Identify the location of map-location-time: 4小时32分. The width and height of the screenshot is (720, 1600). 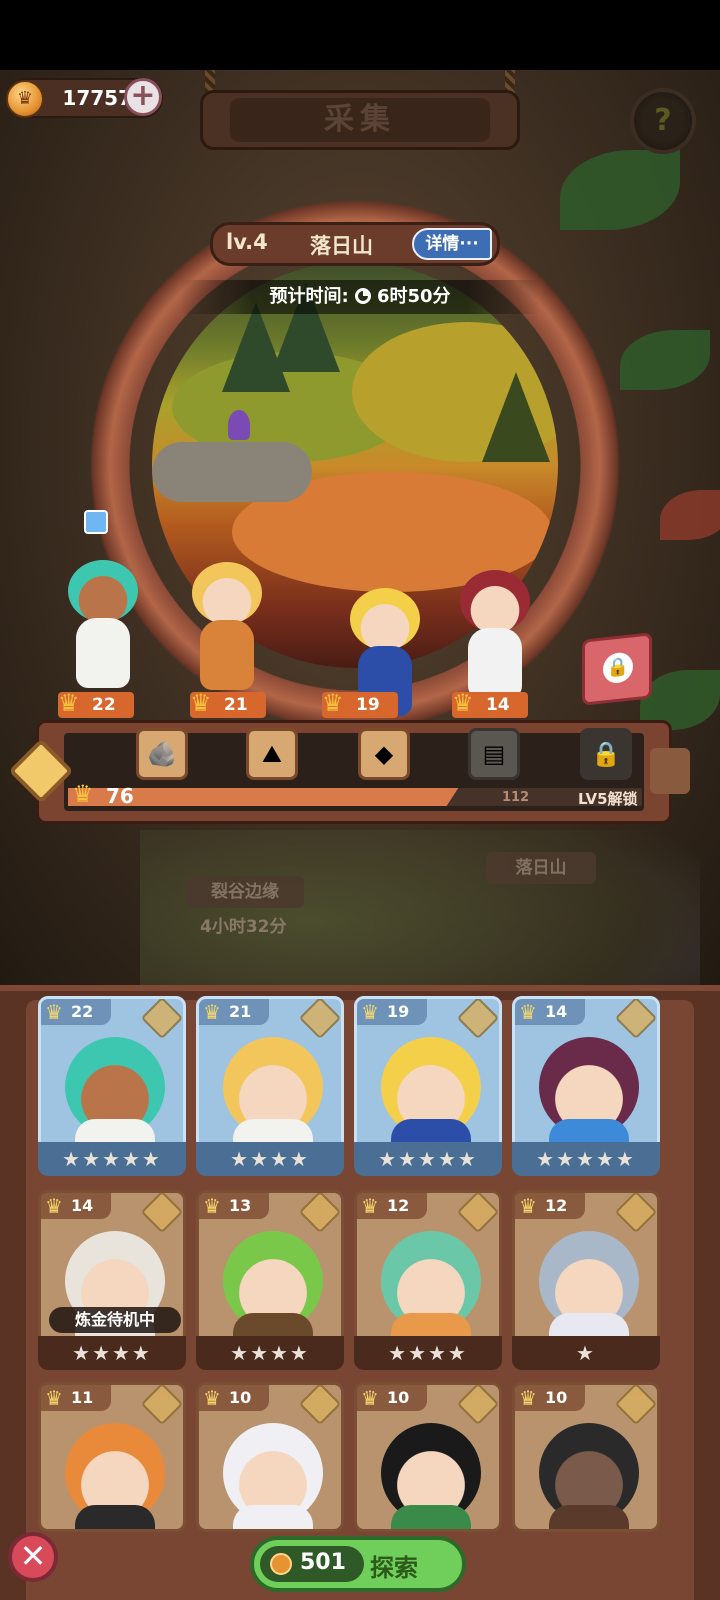
(243, 927).